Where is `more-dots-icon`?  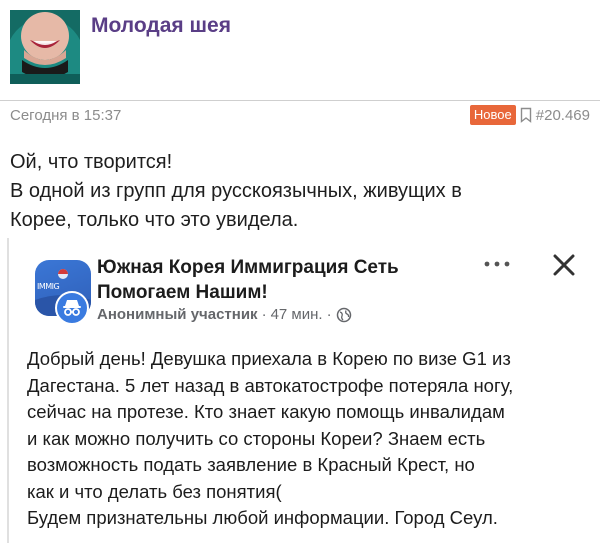
more-dots-icon is located at coordinates (497, 264).